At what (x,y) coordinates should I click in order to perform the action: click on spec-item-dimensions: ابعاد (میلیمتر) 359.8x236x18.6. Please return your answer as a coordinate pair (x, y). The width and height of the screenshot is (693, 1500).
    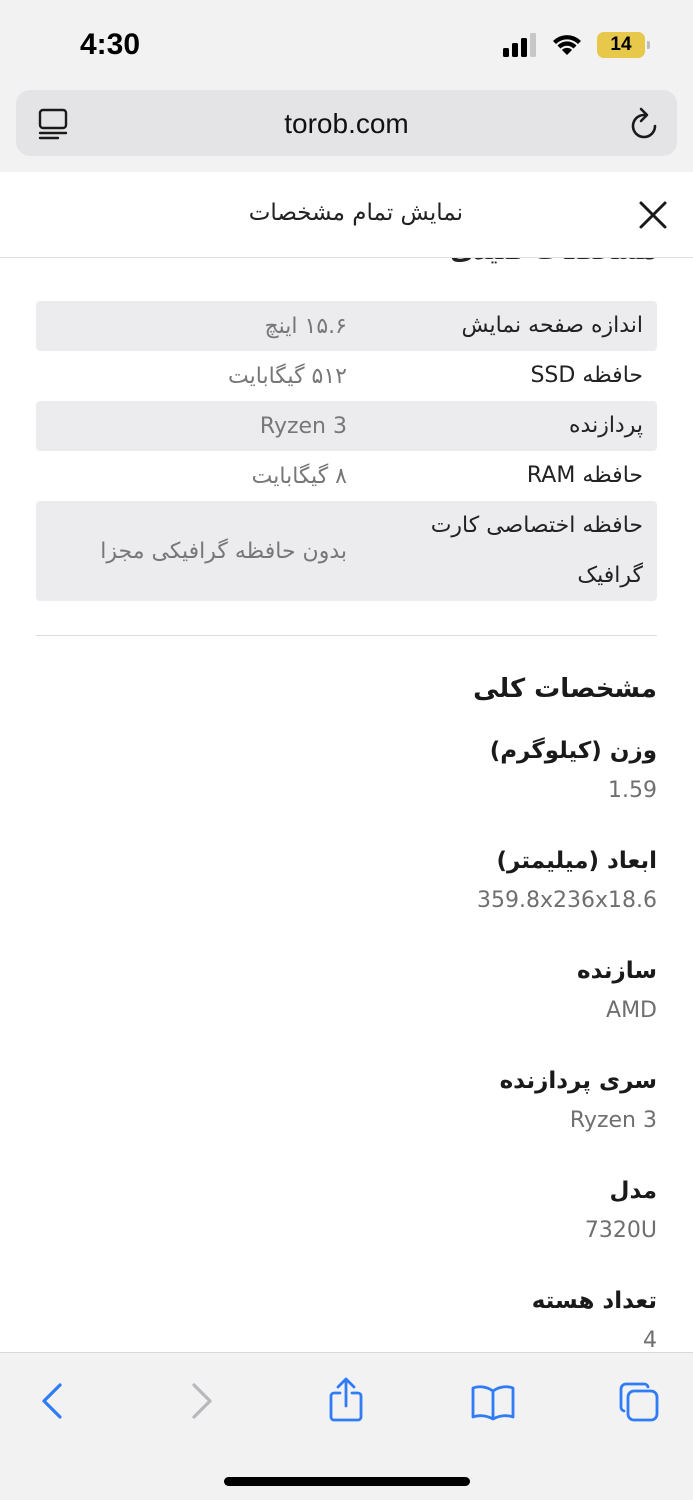
    Looking at the image, I should click on (346, 880).